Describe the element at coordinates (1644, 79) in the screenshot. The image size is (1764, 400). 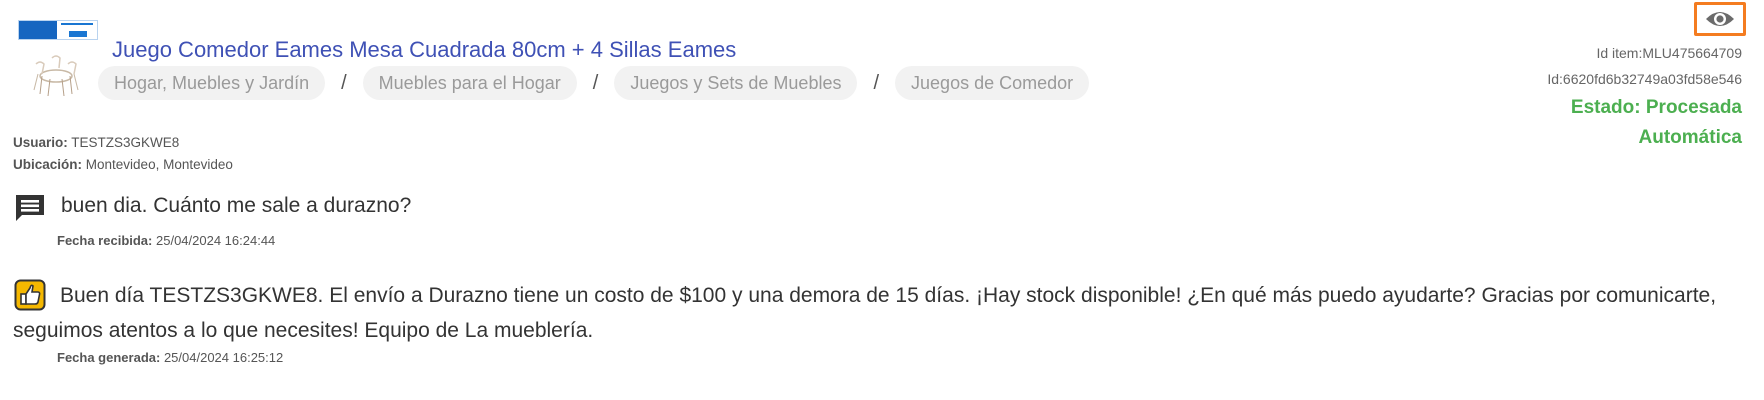
I see `record-id: Id:6620fd6b32749a03fd58e546` at that location.